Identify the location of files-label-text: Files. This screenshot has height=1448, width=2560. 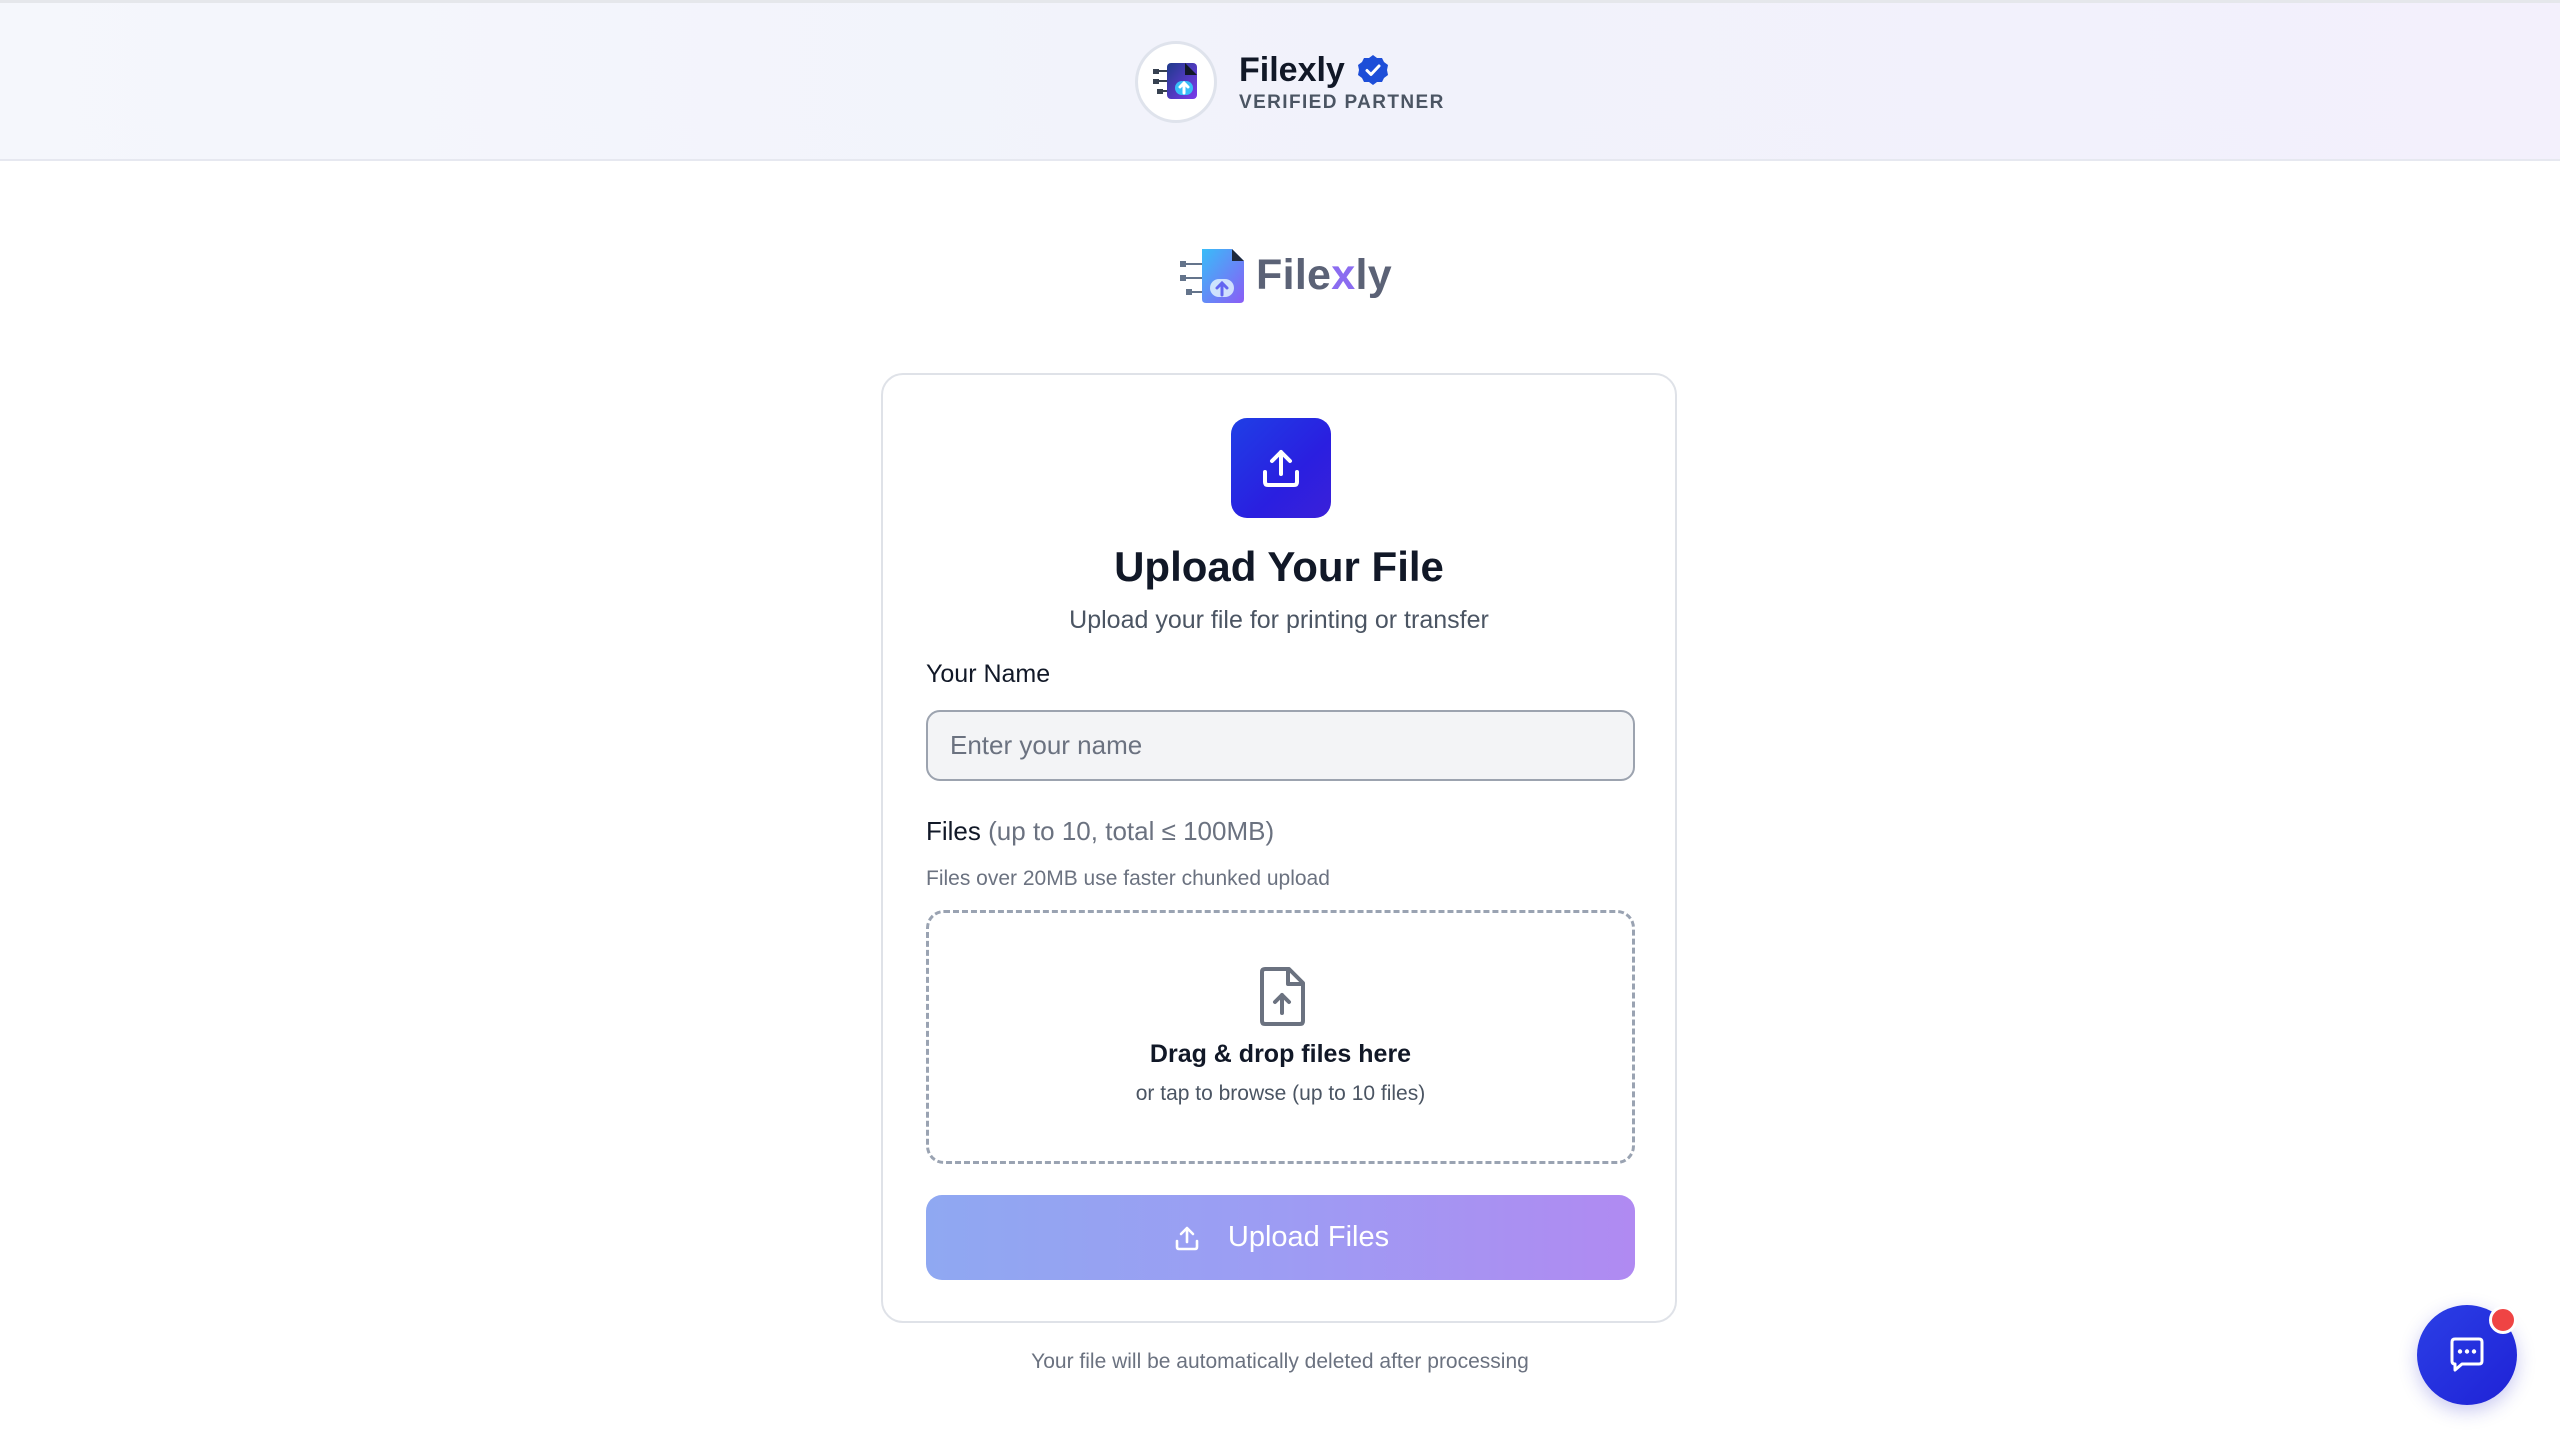
(953, 831).